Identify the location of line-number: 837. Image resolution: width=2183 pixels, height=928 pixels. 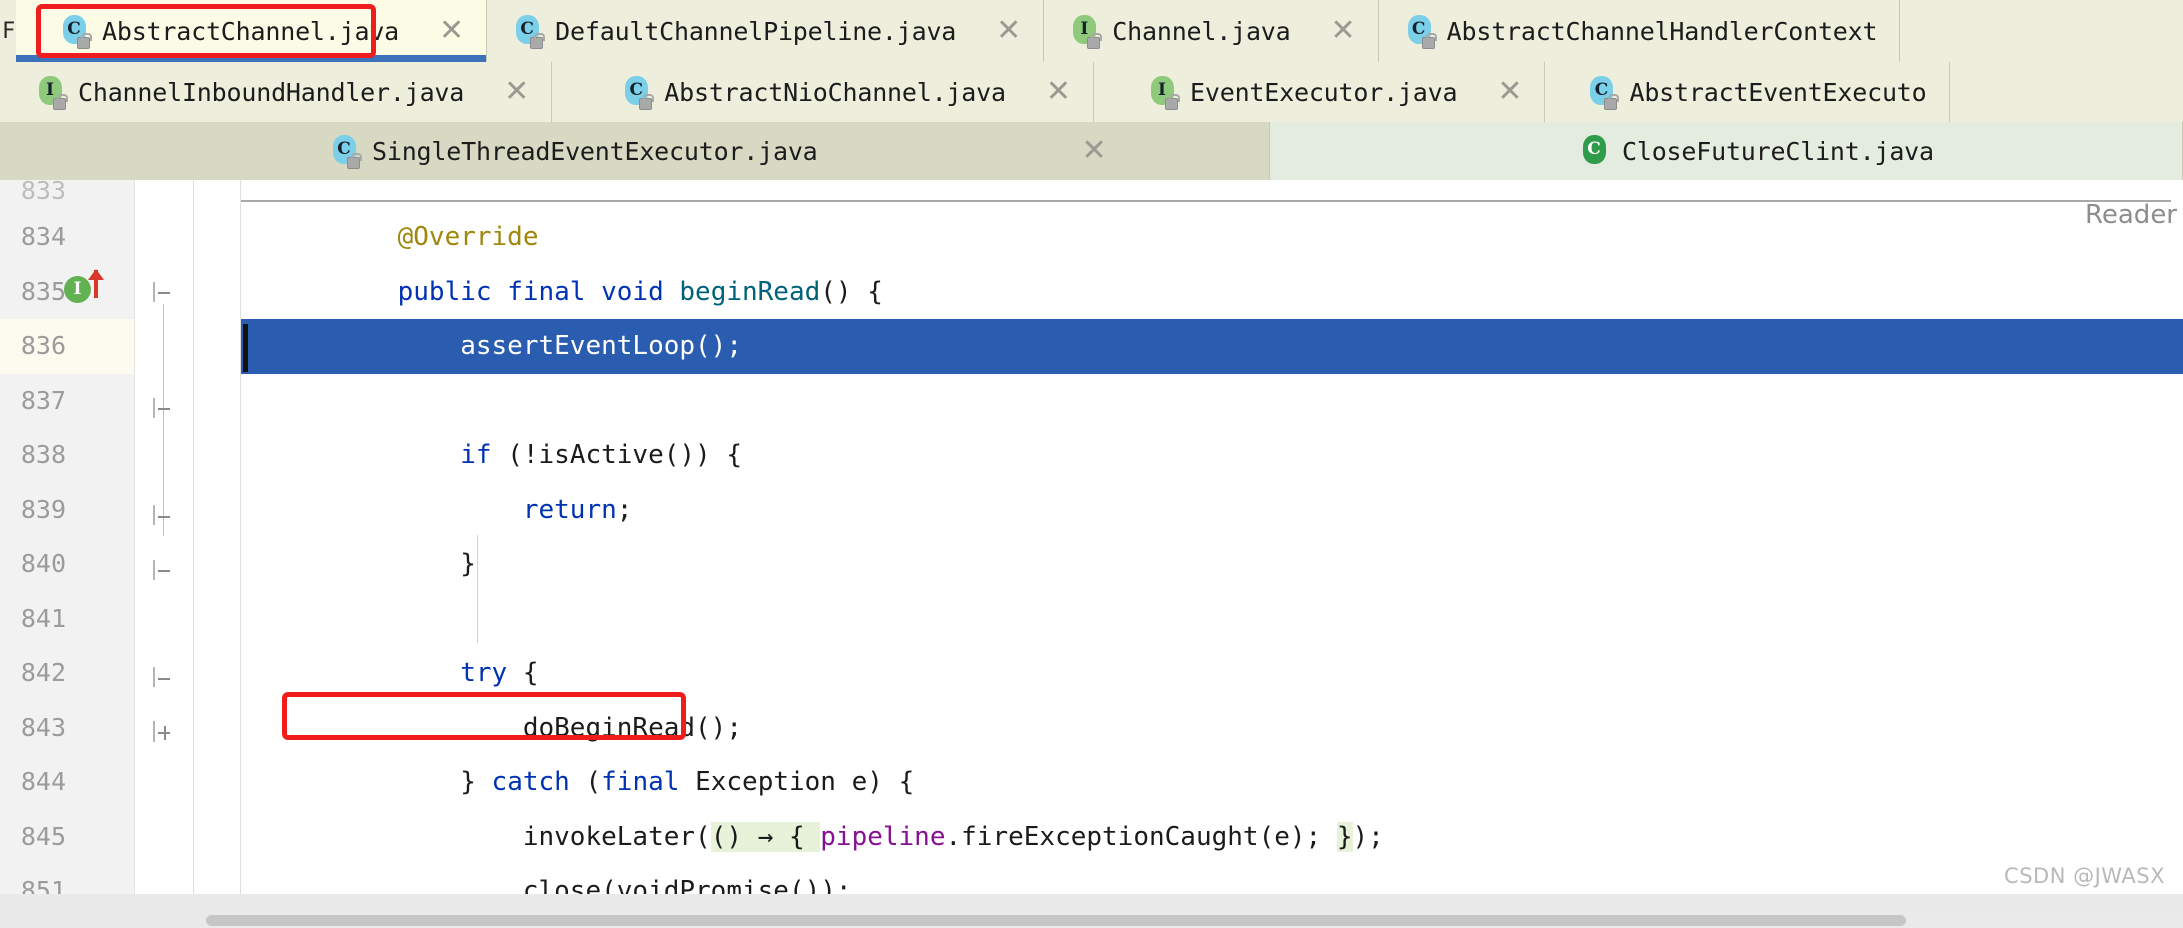
(43, 400).